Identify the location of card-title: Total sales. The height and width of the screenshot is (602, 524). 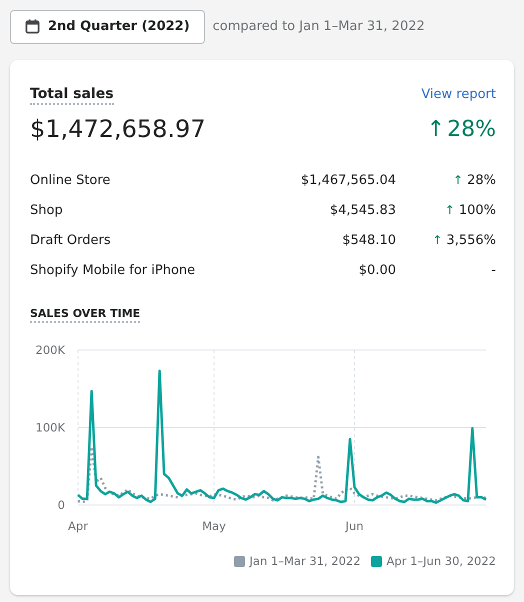
(72, 95).